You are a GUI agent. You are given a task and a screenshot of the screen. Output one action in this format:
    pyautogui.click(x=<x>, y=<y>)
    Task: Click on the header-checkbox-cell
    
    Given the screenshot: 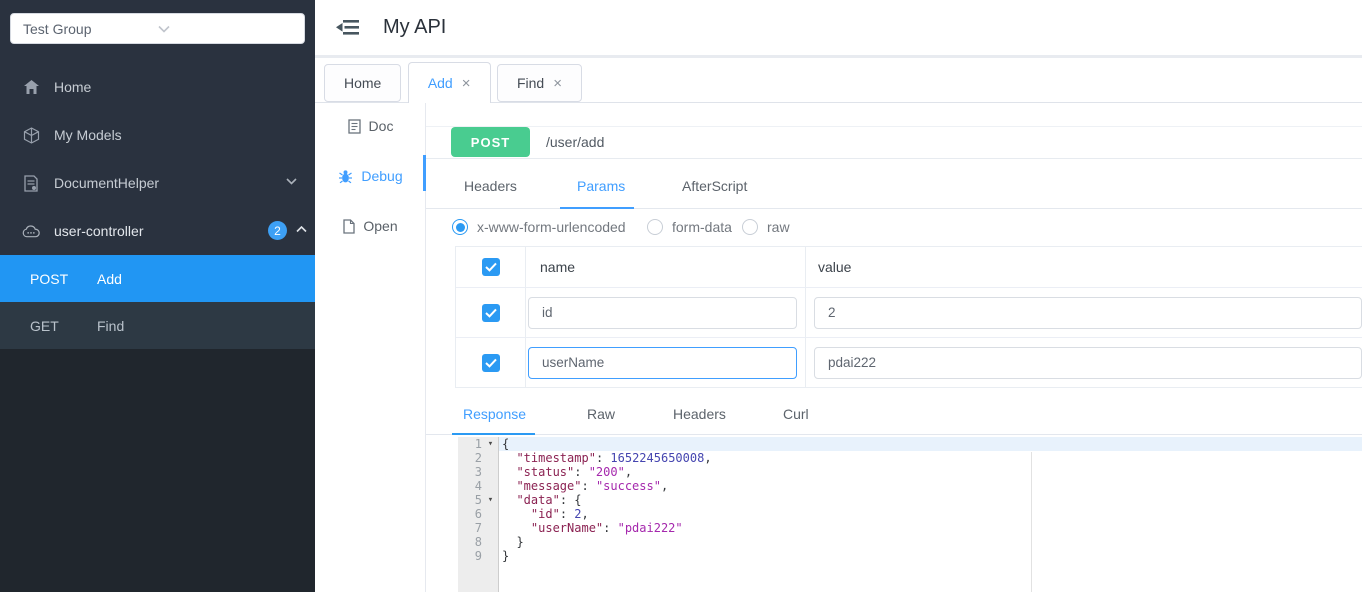 What is the action you would take?
    pyautogui.click(x=491, y=267)
    